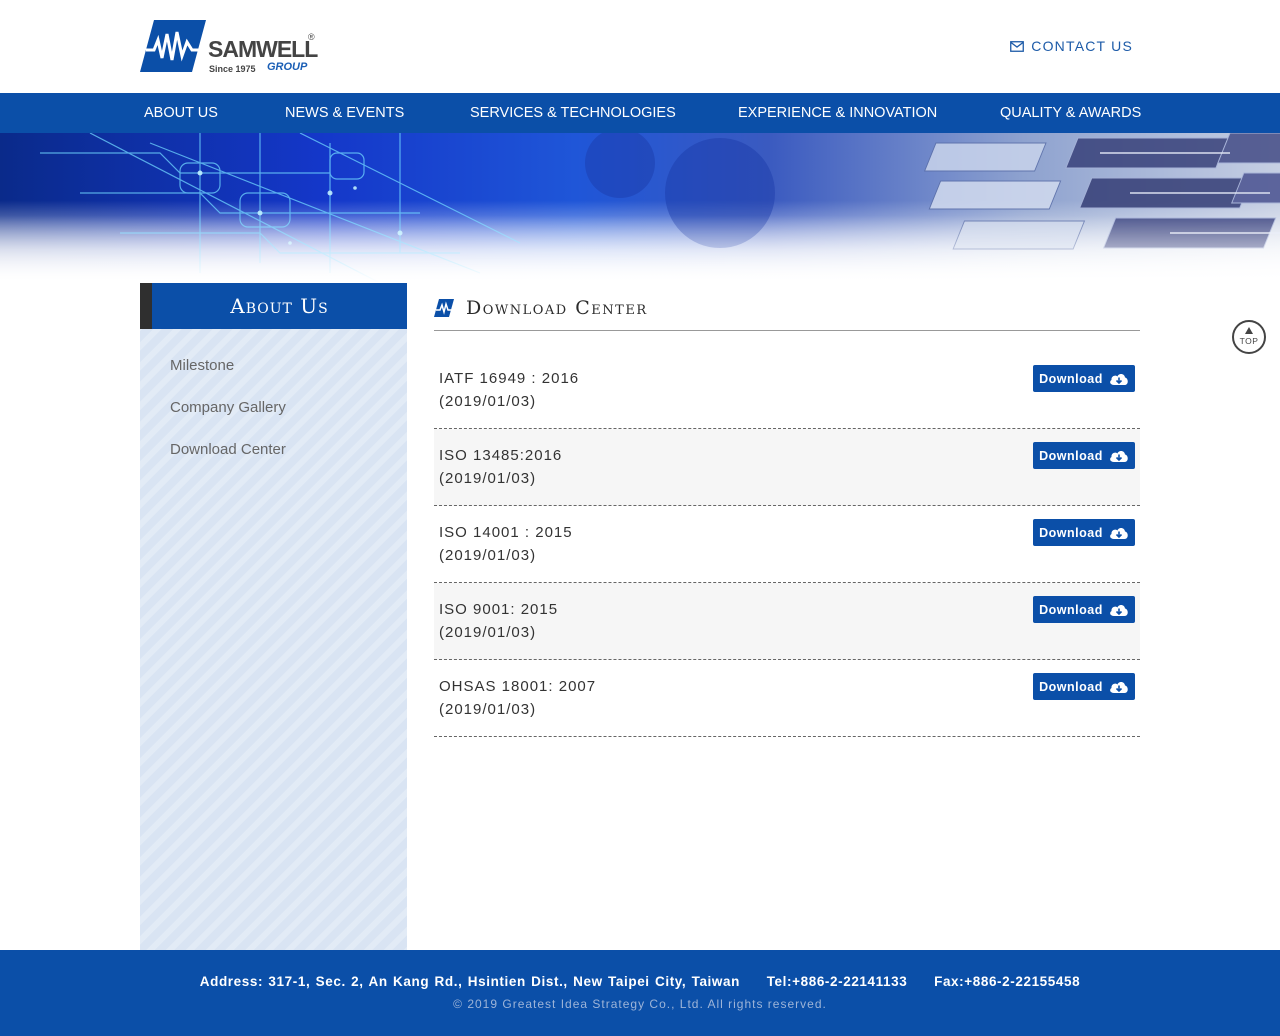  What do you see at coordinates (232, 69) in the screenshot?
I see `logo-since: Since 1975` at bounding box center [232, 69].